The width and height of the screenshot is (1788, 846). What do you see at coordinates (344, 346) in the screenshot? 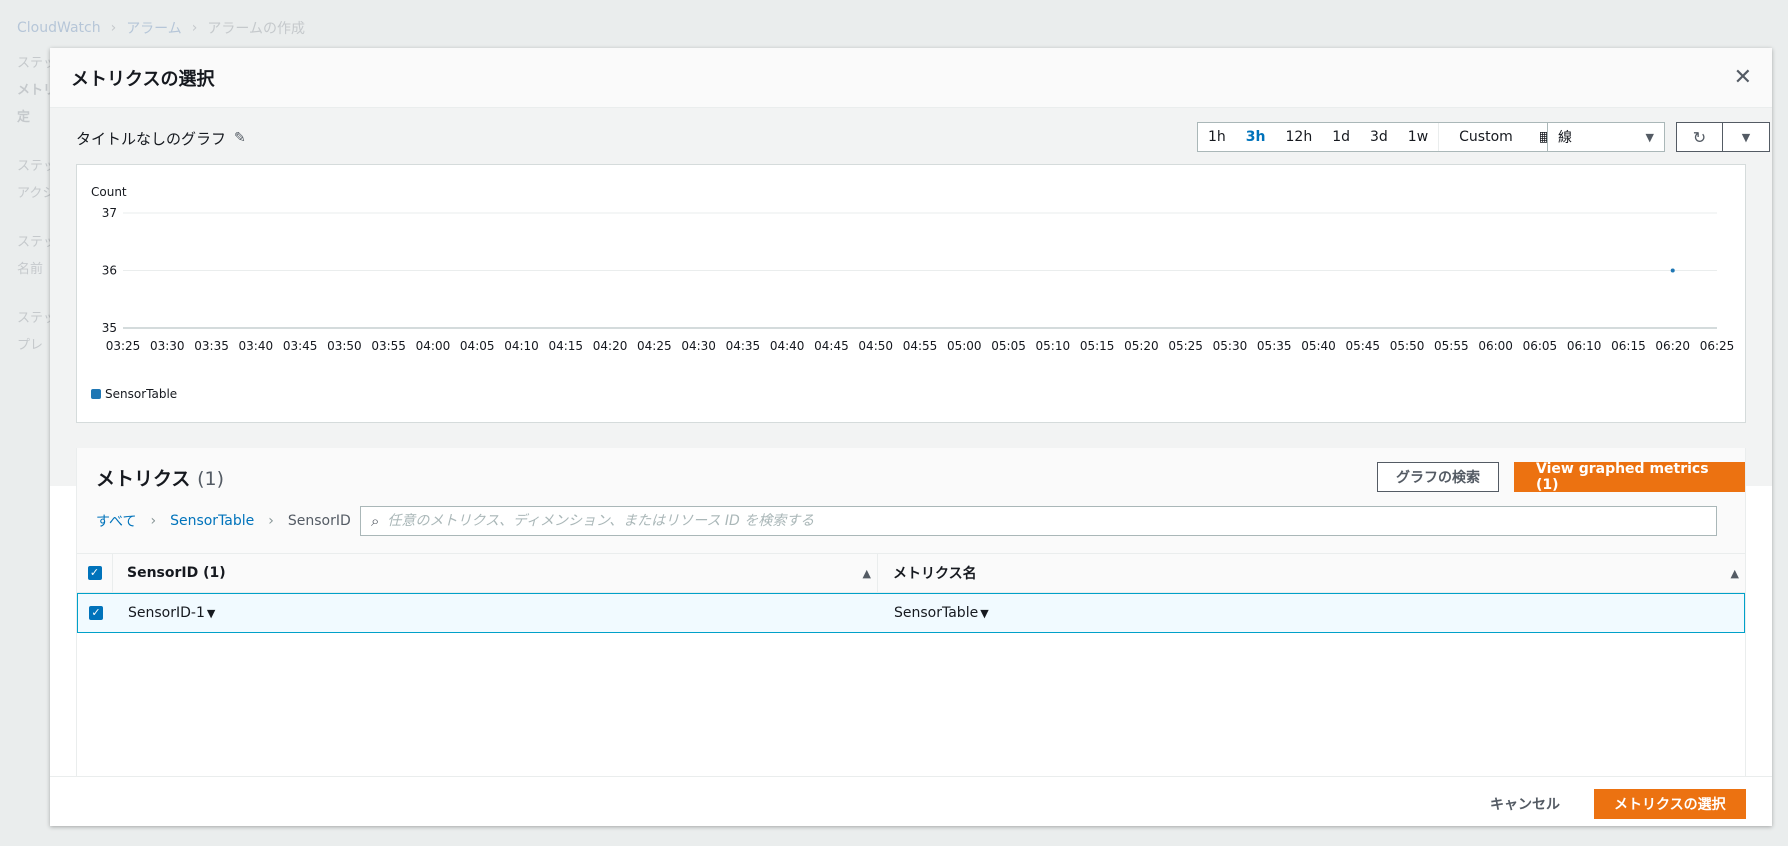
I see `x-tick-label: 03:50` at bounding box center [344, 346].